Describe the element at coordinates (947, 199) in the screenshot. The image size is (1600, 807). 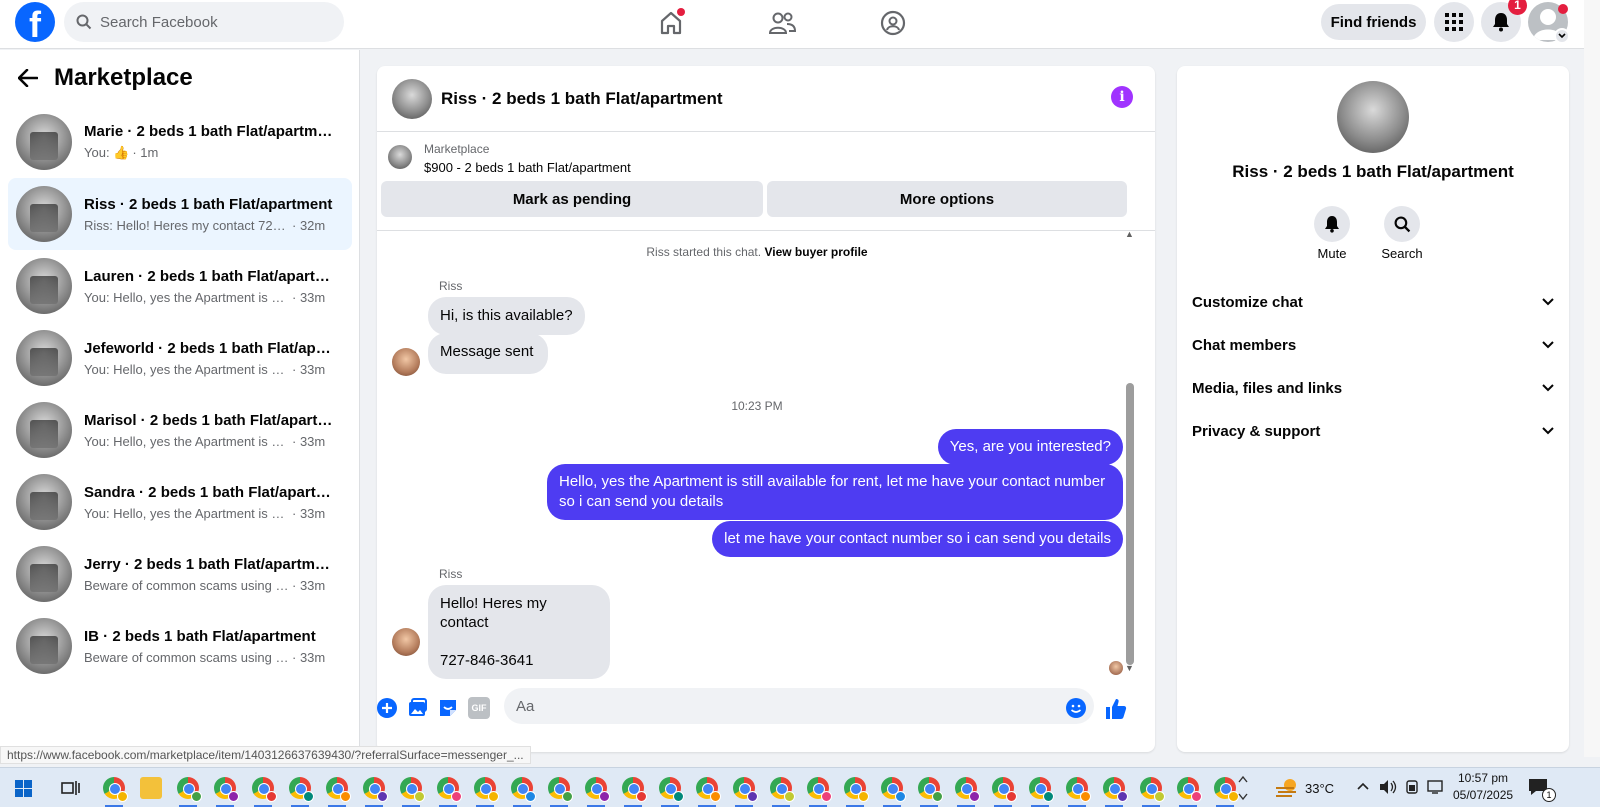
I see `more-options-button: More options` at that location.